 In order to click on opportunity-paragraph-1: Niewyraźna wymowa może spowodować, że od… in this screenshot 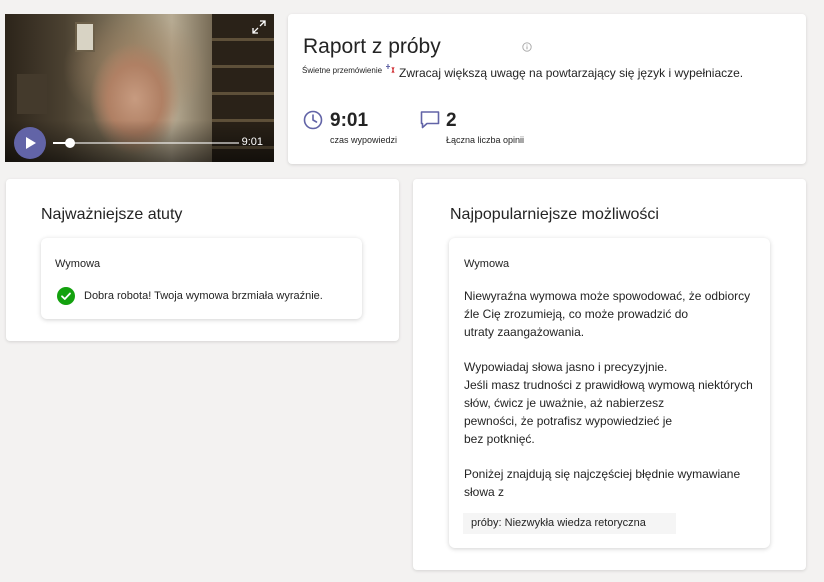, I will do `click(607, 314)`.